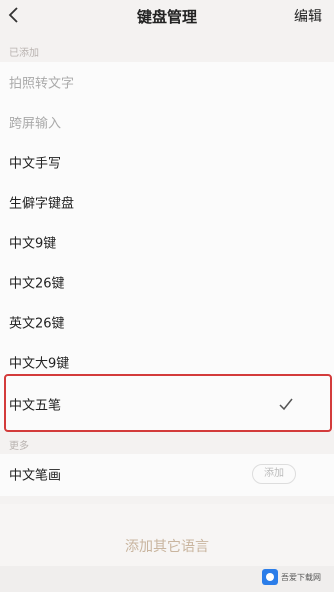 This screenshot has height=592, width=334. I want to click on edit-button: 编辑, so click(308, 16).